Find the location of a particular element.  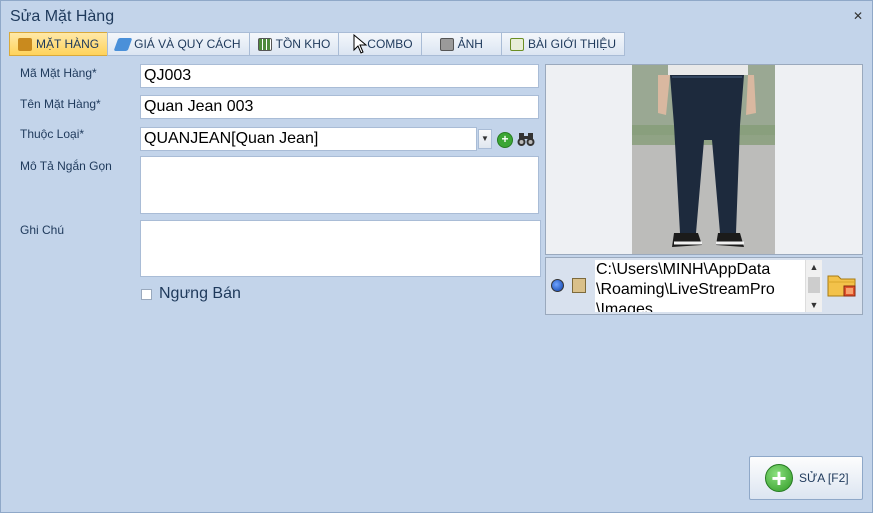

tab-mat-hang: MẶT HÀNG is located at coordinates (58, 44).